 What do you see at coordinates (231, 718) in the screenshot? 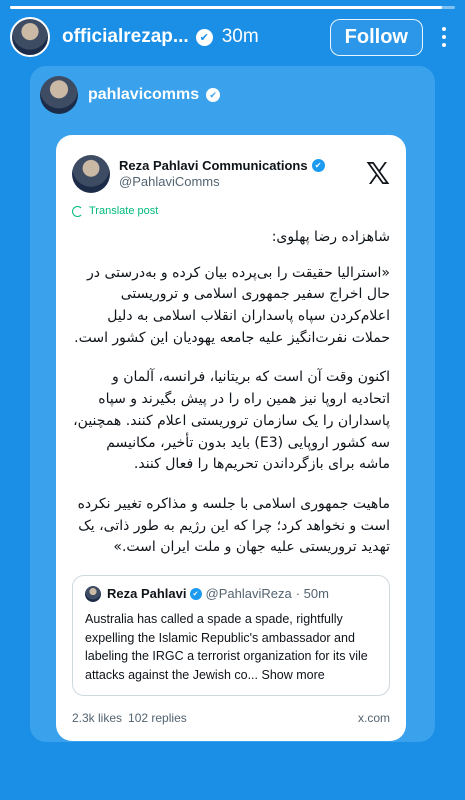
I see `tweet-footer: 2.3k likes 102 replies x.com` at bounding box center [231, 718].